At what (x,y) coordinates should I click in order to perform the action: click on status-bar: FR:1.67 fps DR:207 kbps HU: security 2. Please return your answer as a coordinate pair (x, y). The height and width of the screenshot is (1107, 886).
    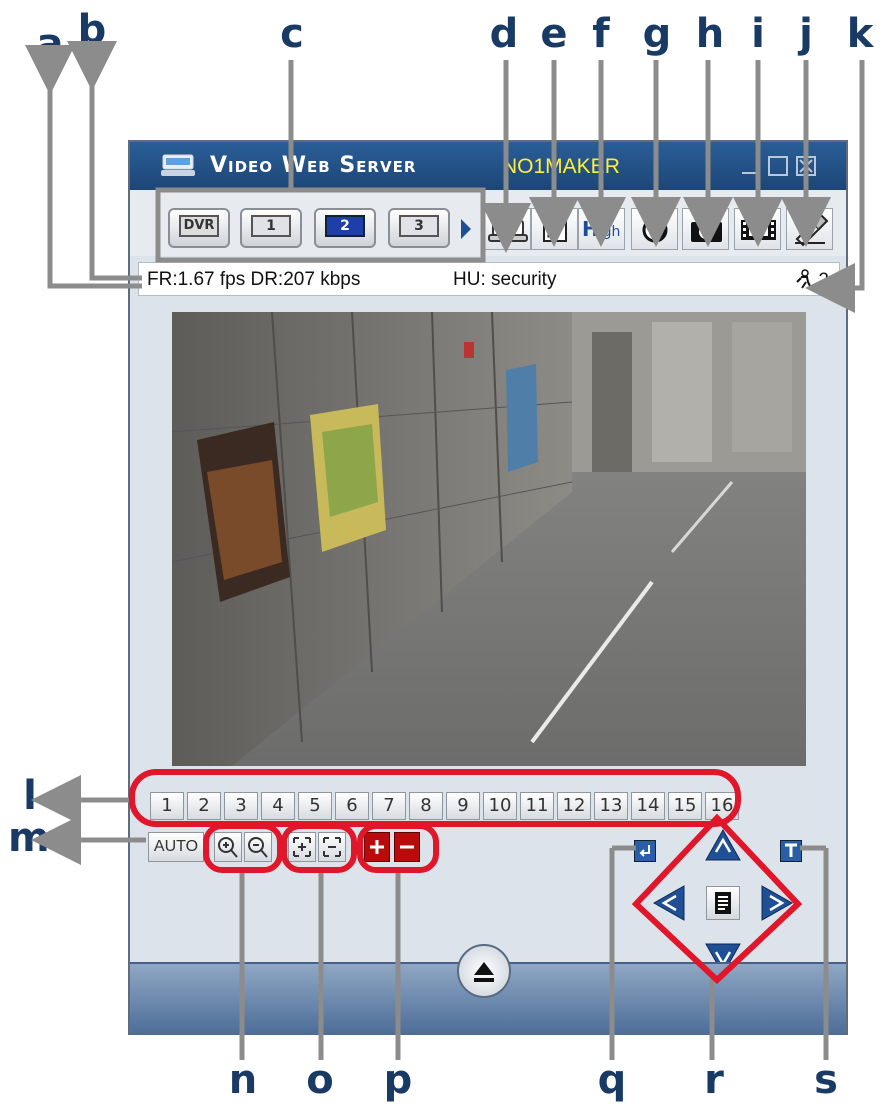
    Looking at the image, I should click on (489, 279).